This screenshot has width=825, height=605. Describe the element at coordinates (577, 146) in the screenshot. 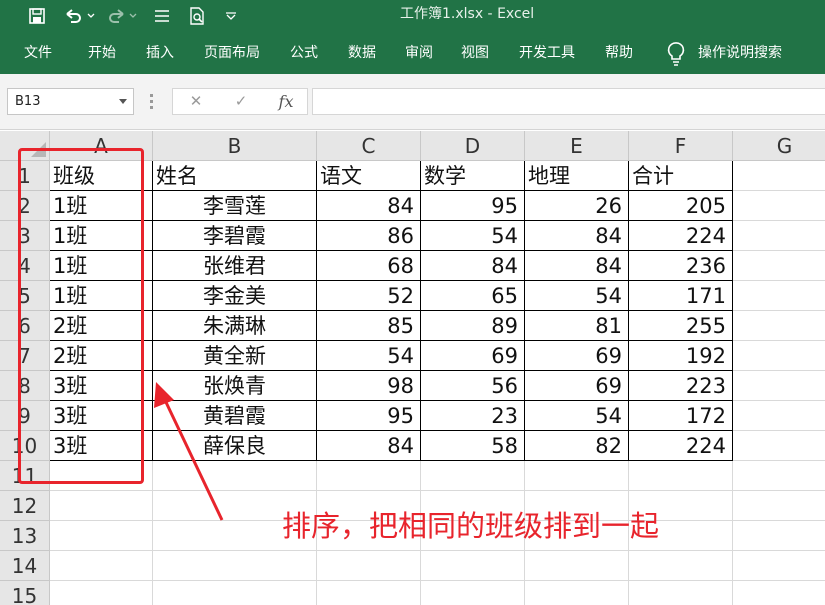

I see `column-header-e: E` at that location.